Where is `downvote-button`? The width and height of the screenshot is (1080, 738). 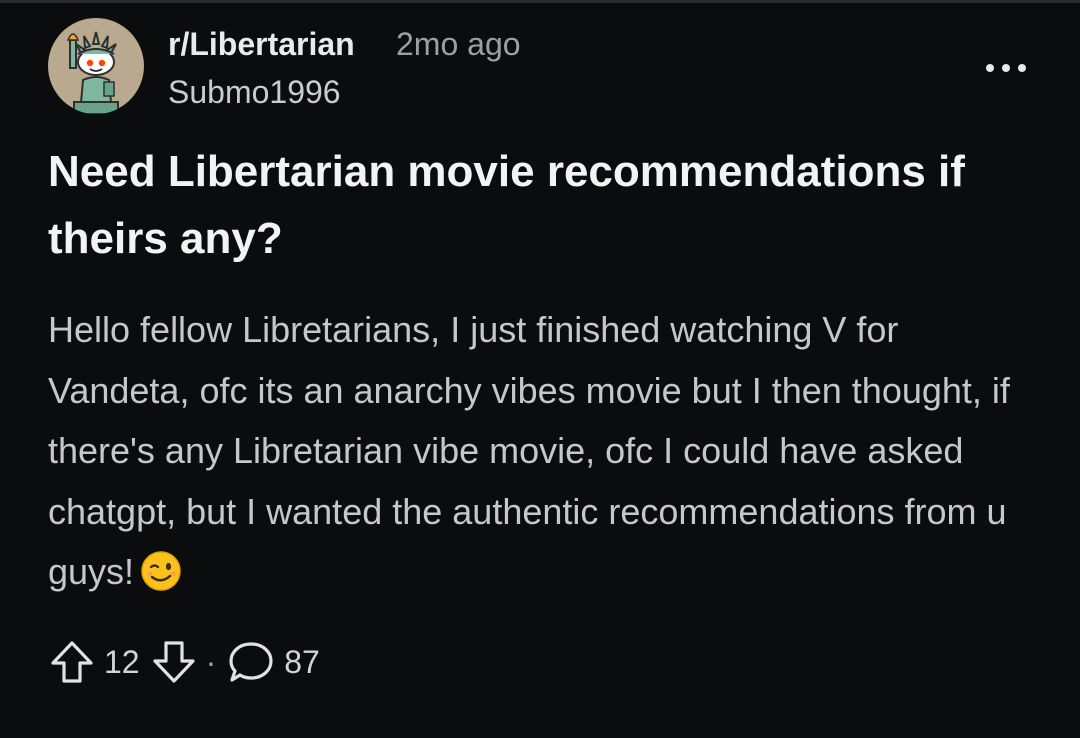 downvote-button is located at coordinates (174, 662).